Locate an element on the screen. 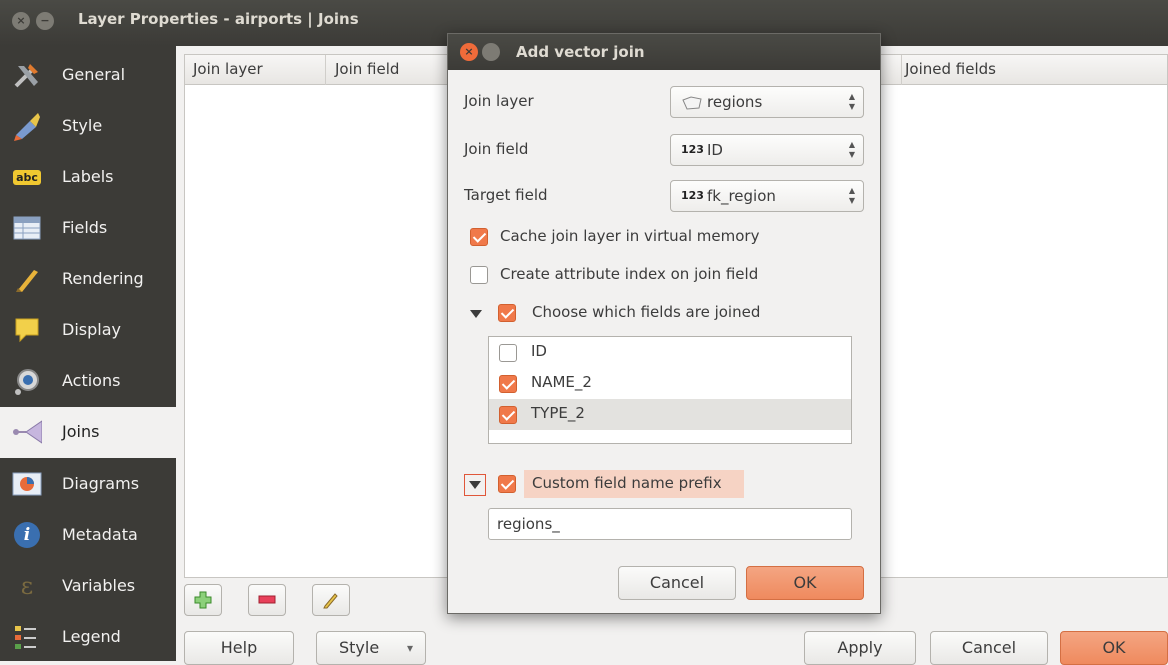  dialog-minimize-button is located at coordinates (491, 52).